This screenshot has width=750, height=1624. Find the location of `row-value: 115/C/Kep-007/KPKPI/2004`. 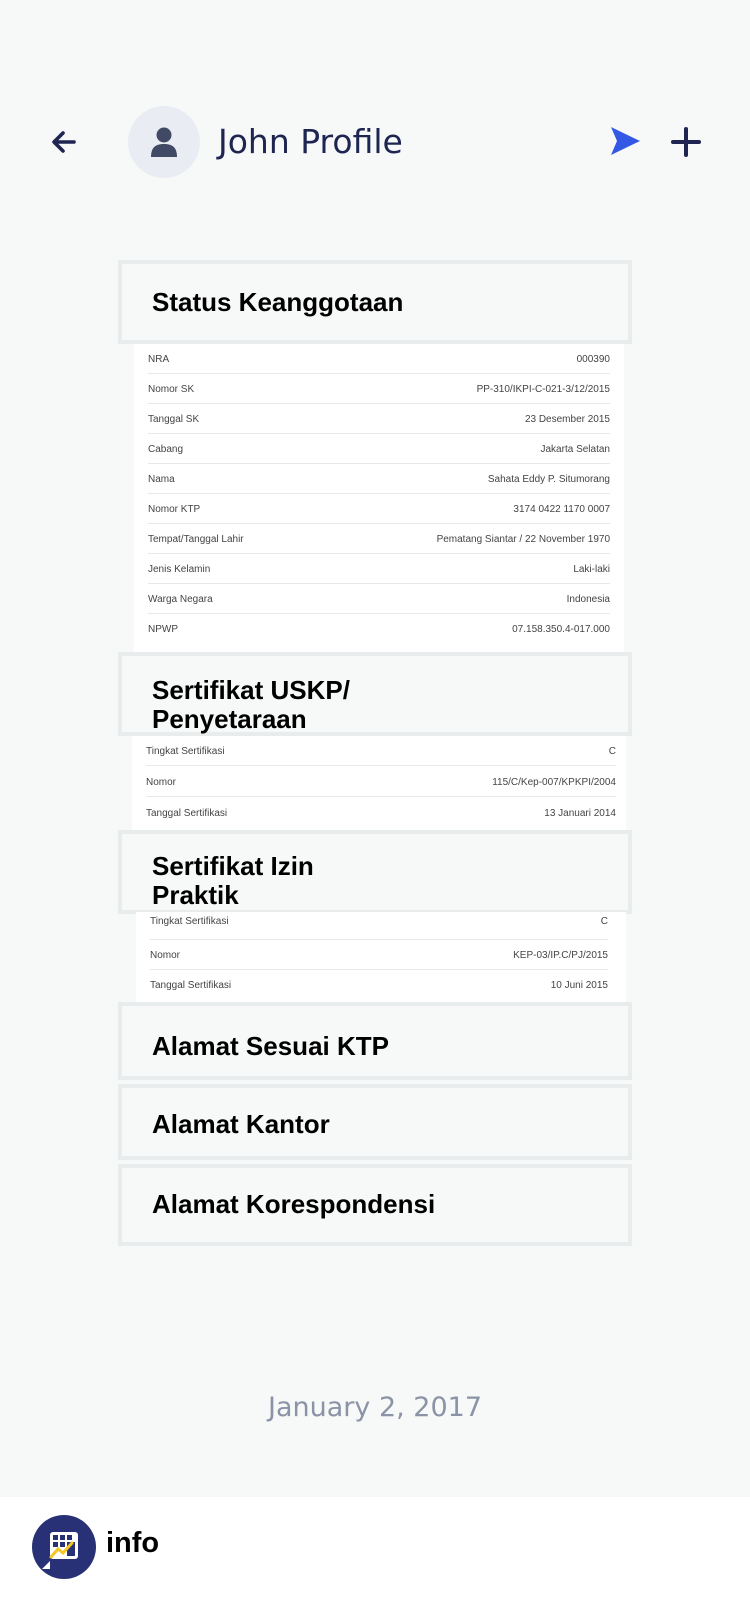

row-value: 115/C/Kep-007/KPKPI/2004 is located at coordinates (554, 782).